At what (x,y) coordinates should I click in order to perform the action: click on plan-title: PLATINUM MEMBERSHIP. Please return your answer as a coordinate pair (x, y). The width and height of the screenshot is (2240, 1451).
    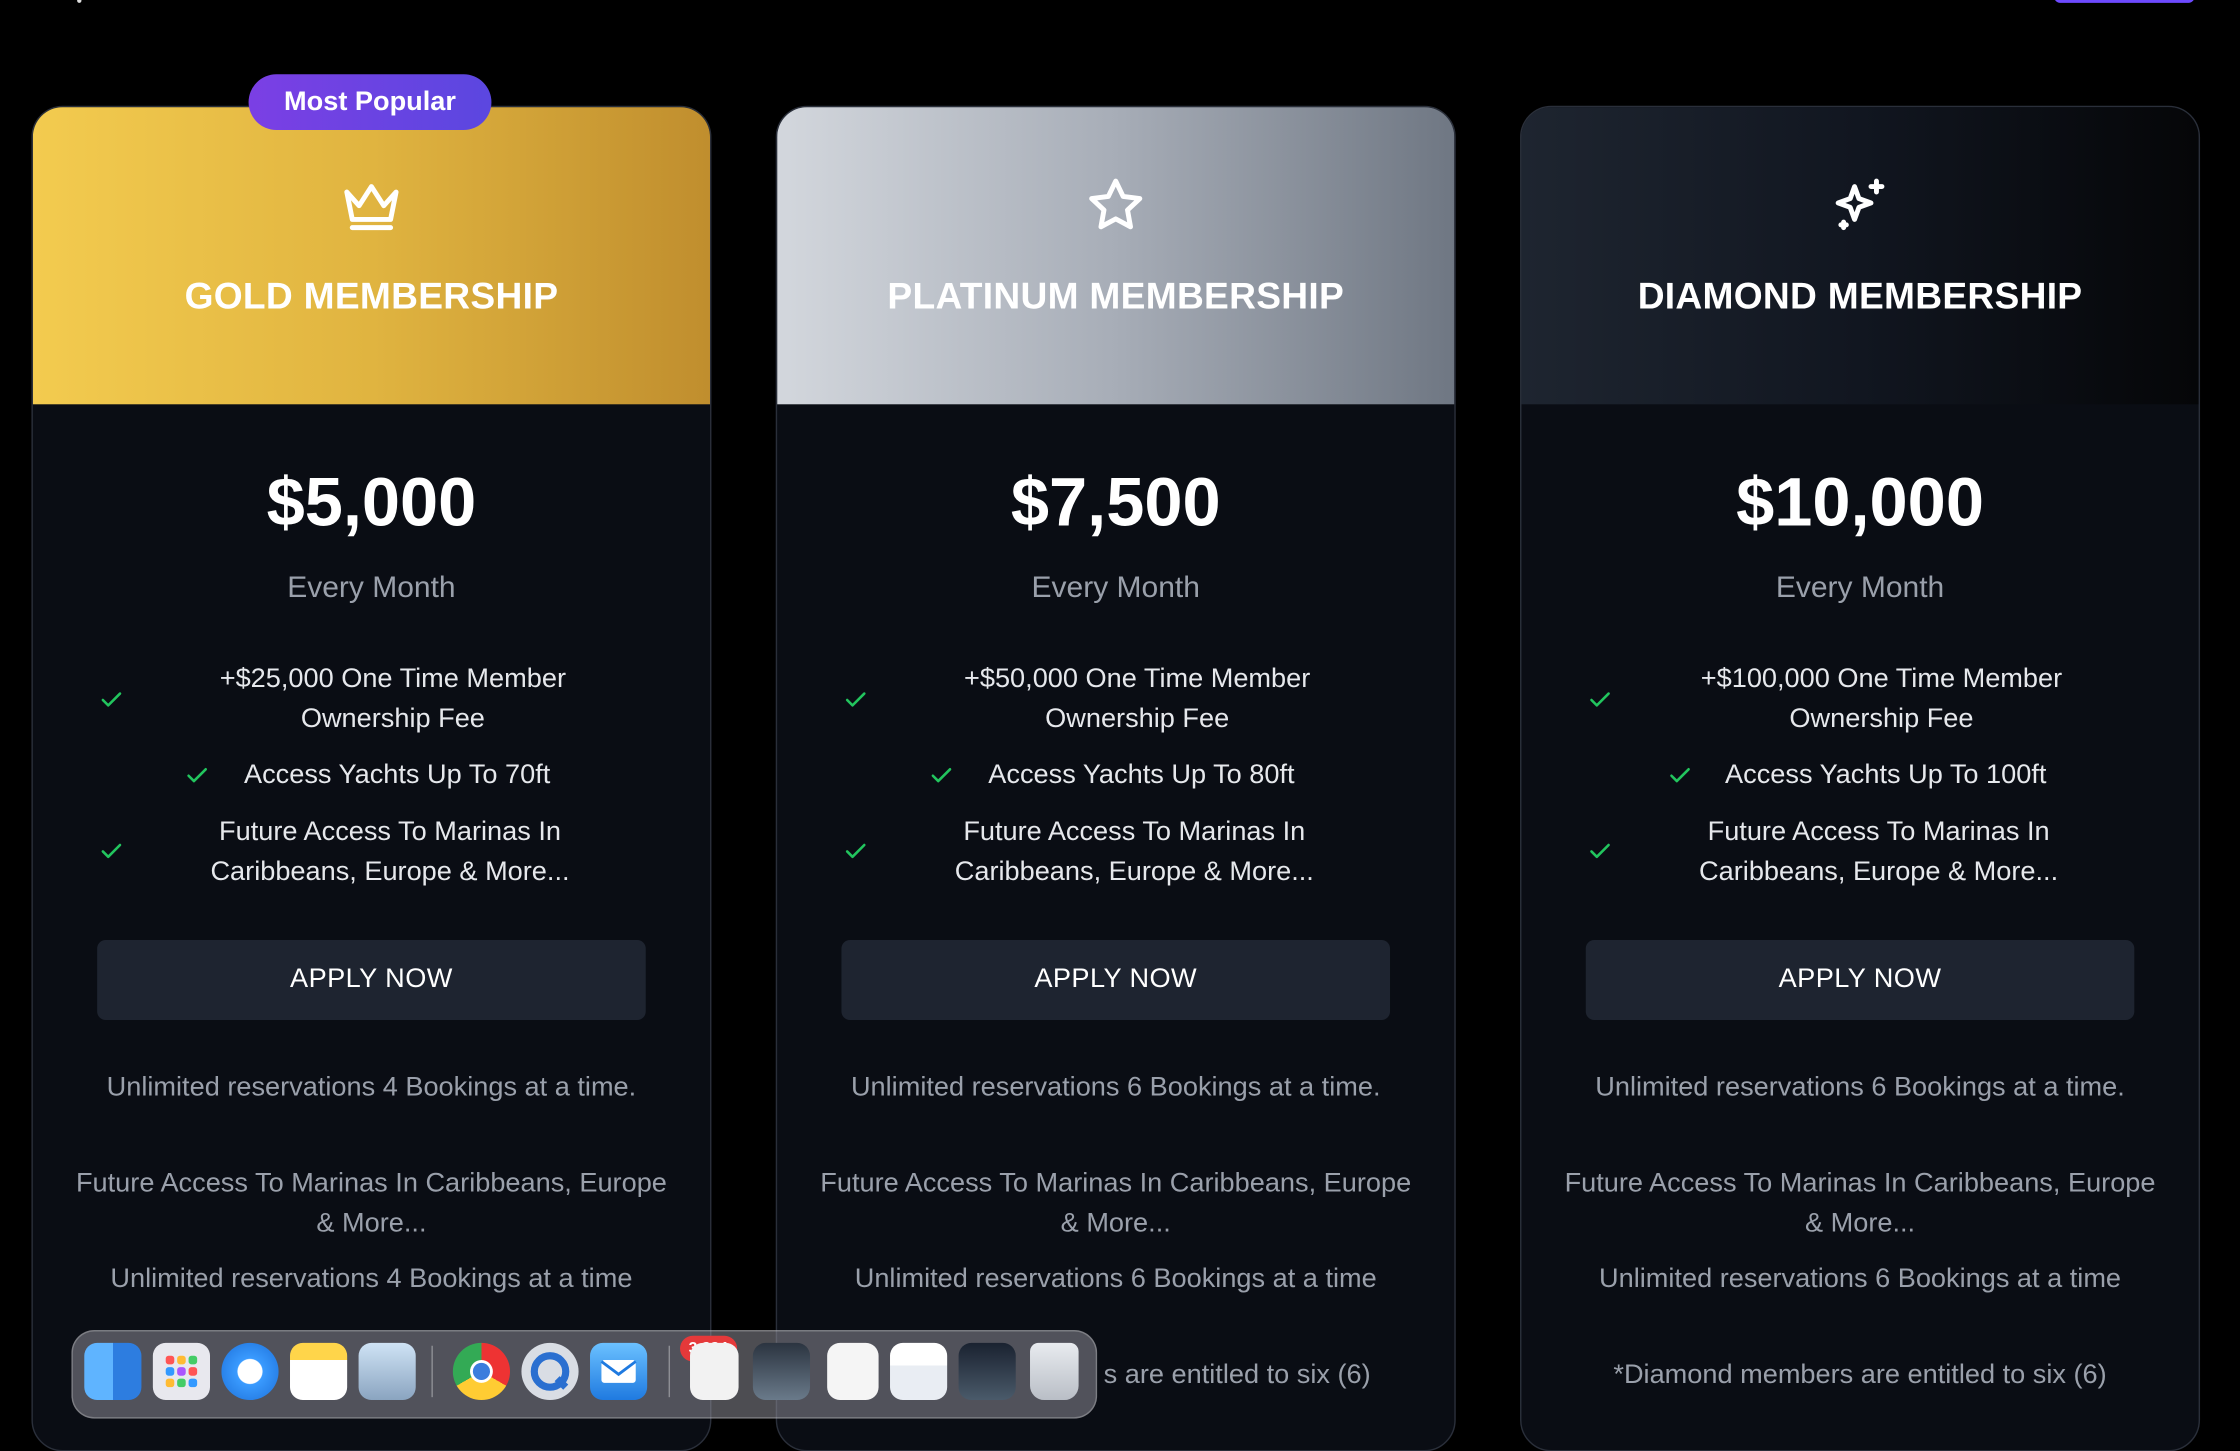
    Looking at the image, I should click on (1116, 296).